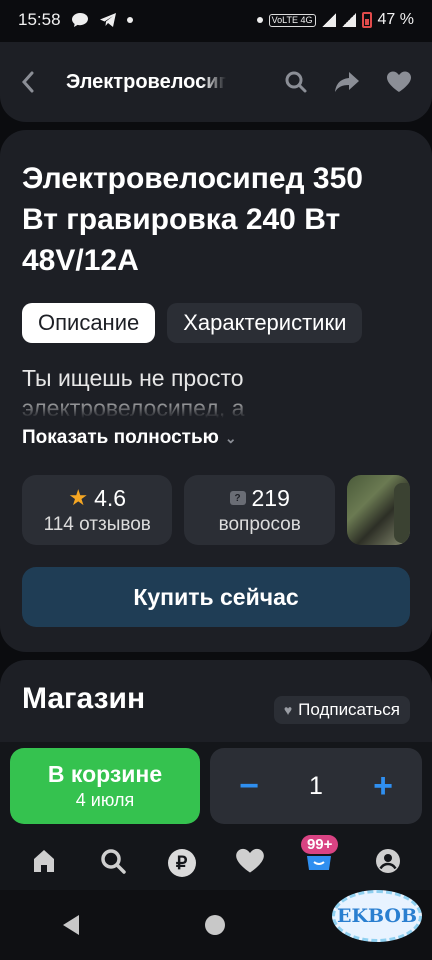 Image resolution: width=432 pixels, height=960 pixels. Describe the element at coordinates (288, 710) in the screenshot. I see `heart-icon: ♥` at that location.